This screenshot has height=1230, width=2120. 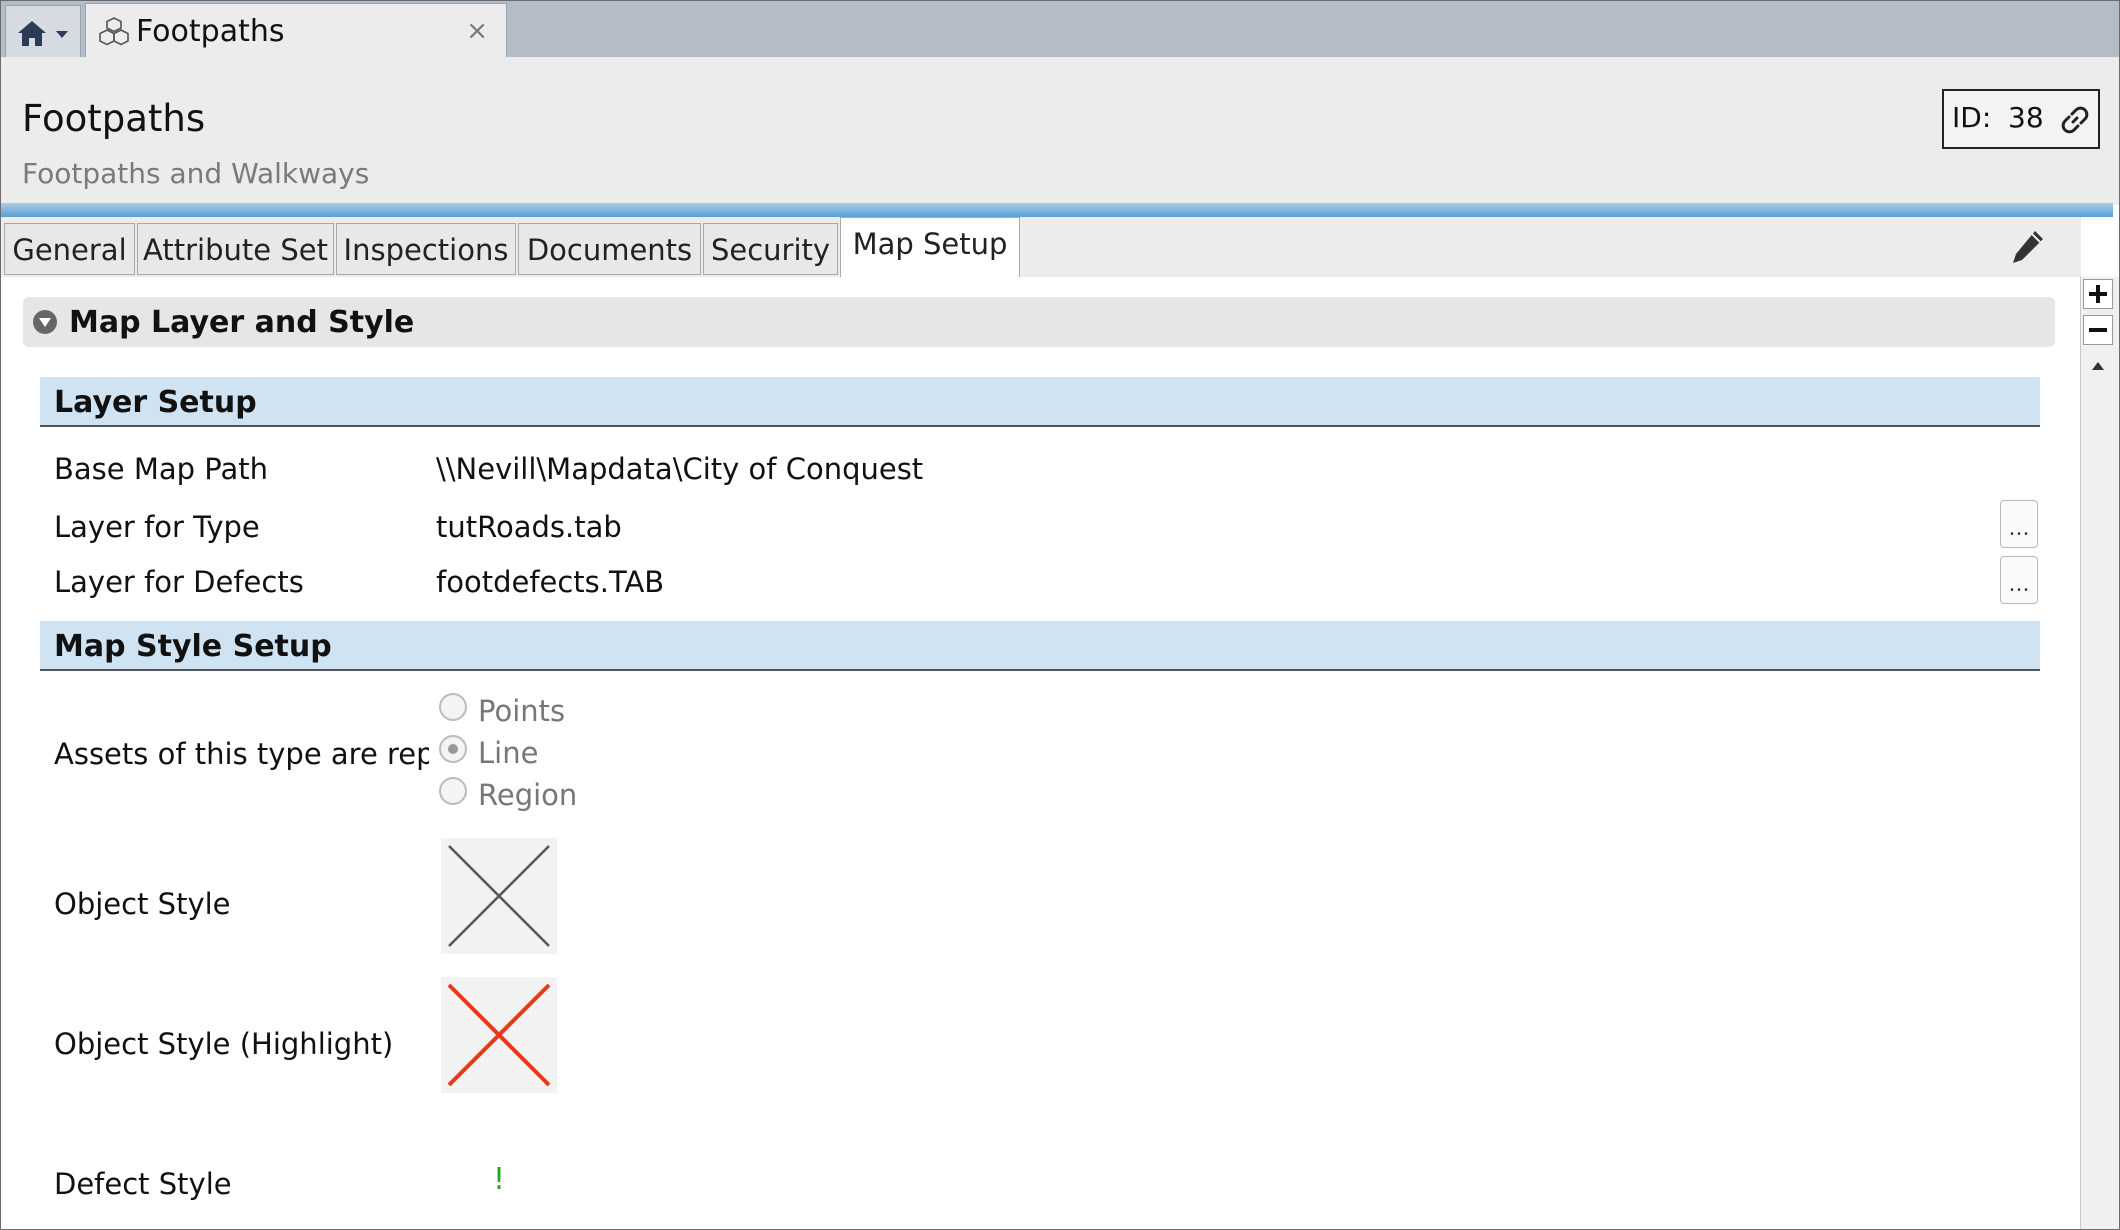 What do you see at coordinates (193, 646) in the screenshot?
I see `group-title: Map Style Setup` at bounding box center [193, 646].